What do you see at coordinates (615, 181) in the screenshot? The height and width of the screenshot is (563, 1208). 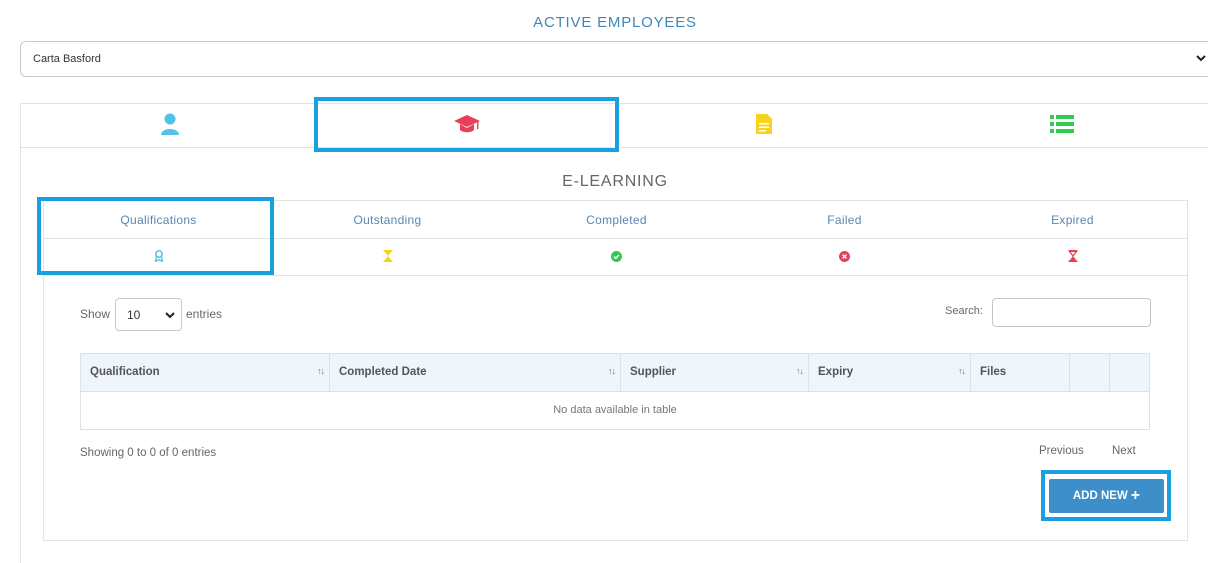 I see `section-title: E-LEARNING` at bounding box center [615, 181].